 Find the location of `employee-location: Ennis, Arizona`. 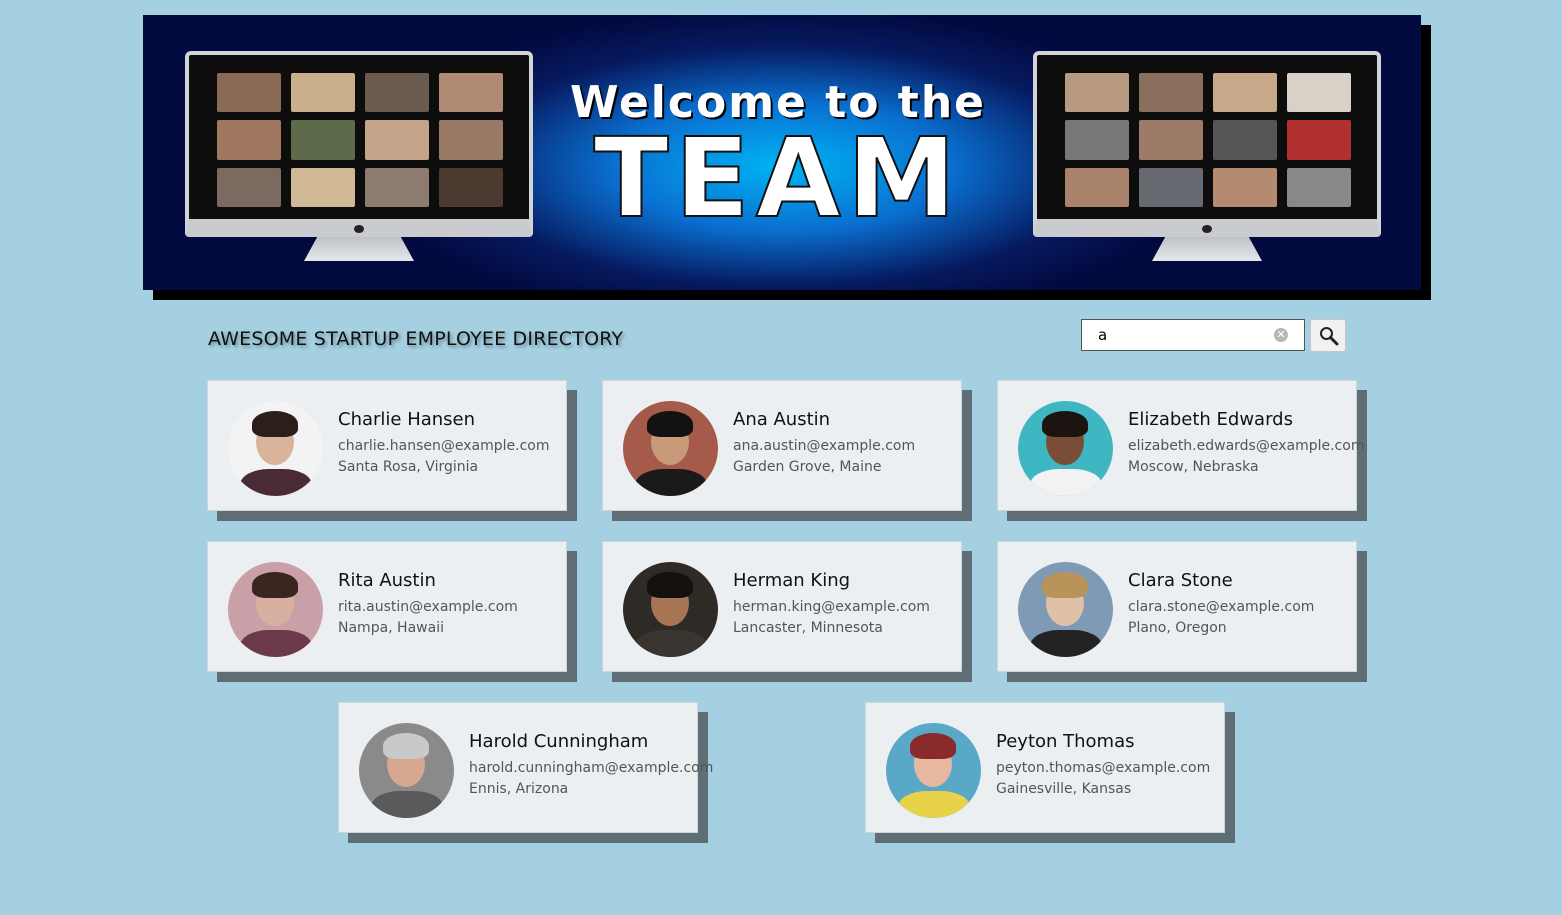

employee-location: Ennis, Arizona is located at coordinates (519, 789).